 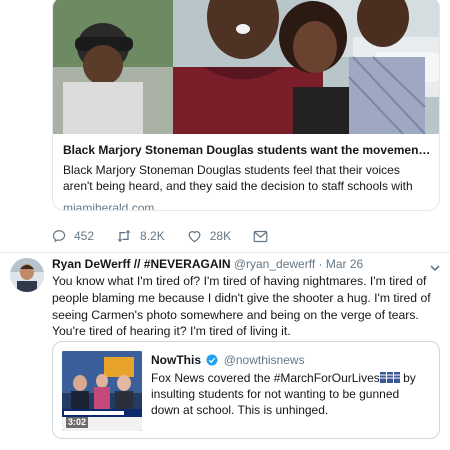 I want to click on author-name: Ryan DeWerff // #NEVERAGAIN, so click(x=141, y=264).